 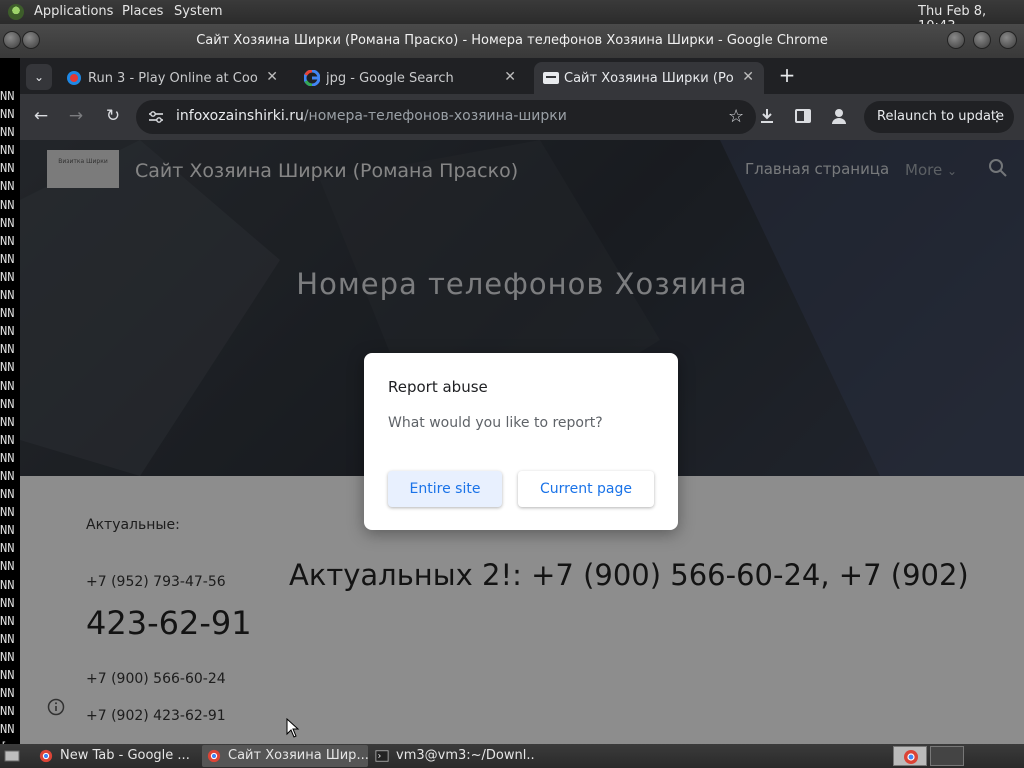 I want to click on maximize-icon, so click(x=982, y=40).